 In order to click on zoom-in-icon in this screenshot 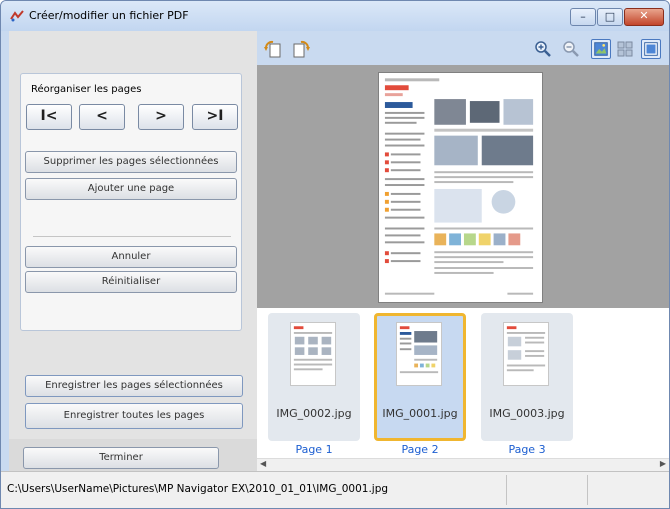, I will do `click(543, 49)`.